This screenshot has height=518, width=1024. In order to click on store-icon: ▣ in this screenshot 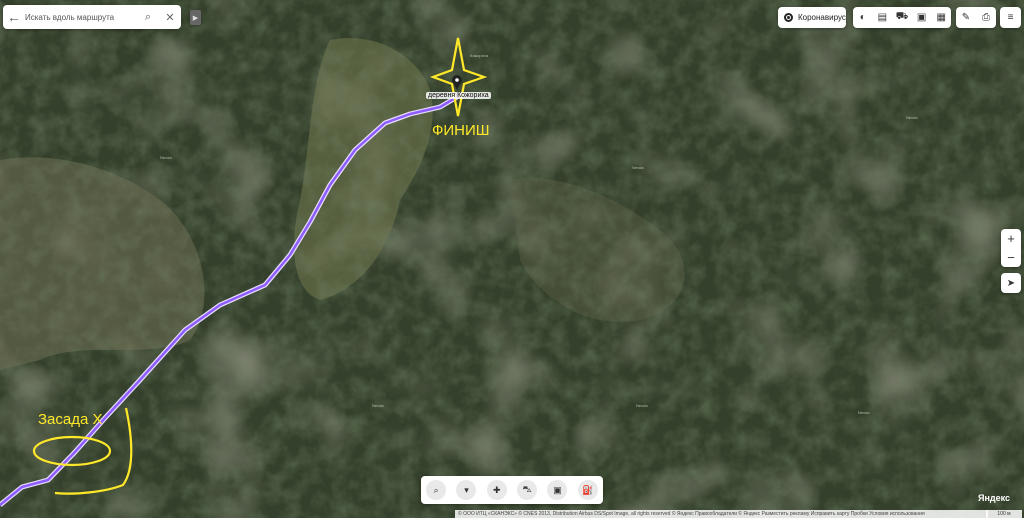, I will do `click(557, 490)`.